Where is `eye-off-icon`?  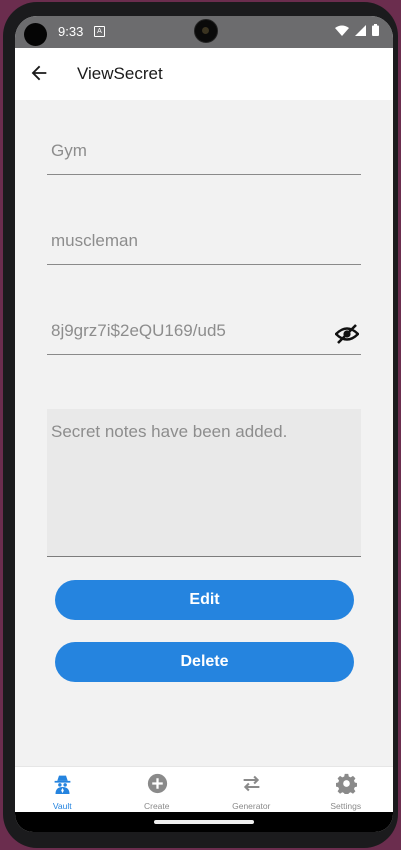 eye-off-icon is located at coordinates (347, 334).